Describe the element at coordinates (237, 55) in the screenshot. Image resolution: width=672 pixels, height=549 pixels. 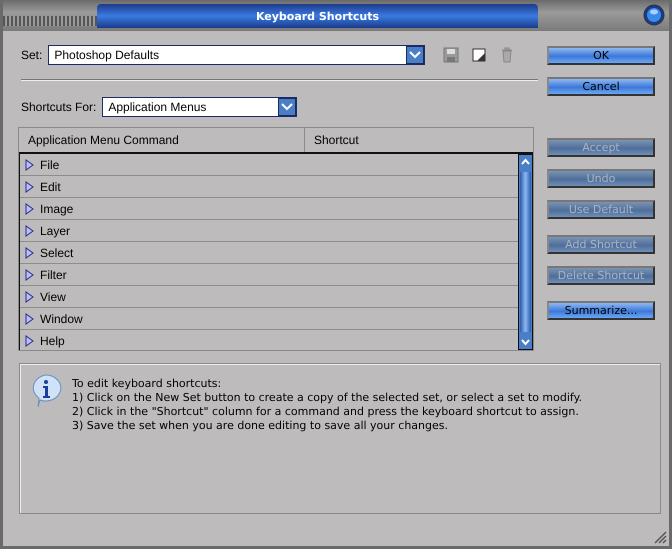
I see `dropdown-field: Photoshop Defaults` at that location.